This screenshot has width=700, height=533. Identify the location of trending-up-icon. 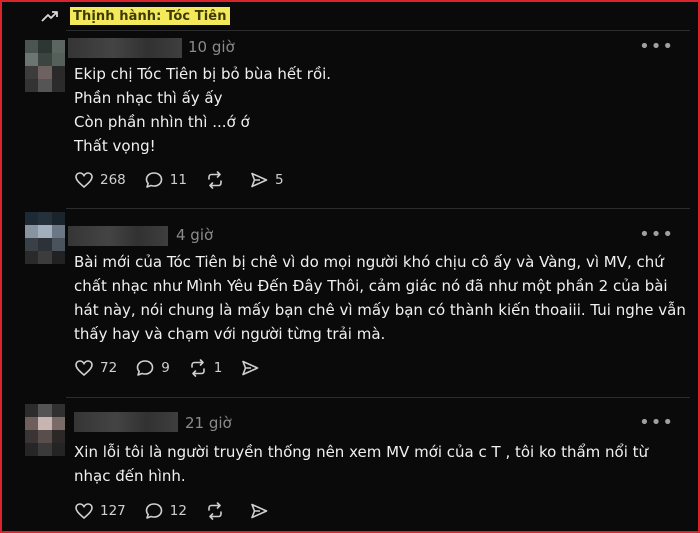
(49, 16).